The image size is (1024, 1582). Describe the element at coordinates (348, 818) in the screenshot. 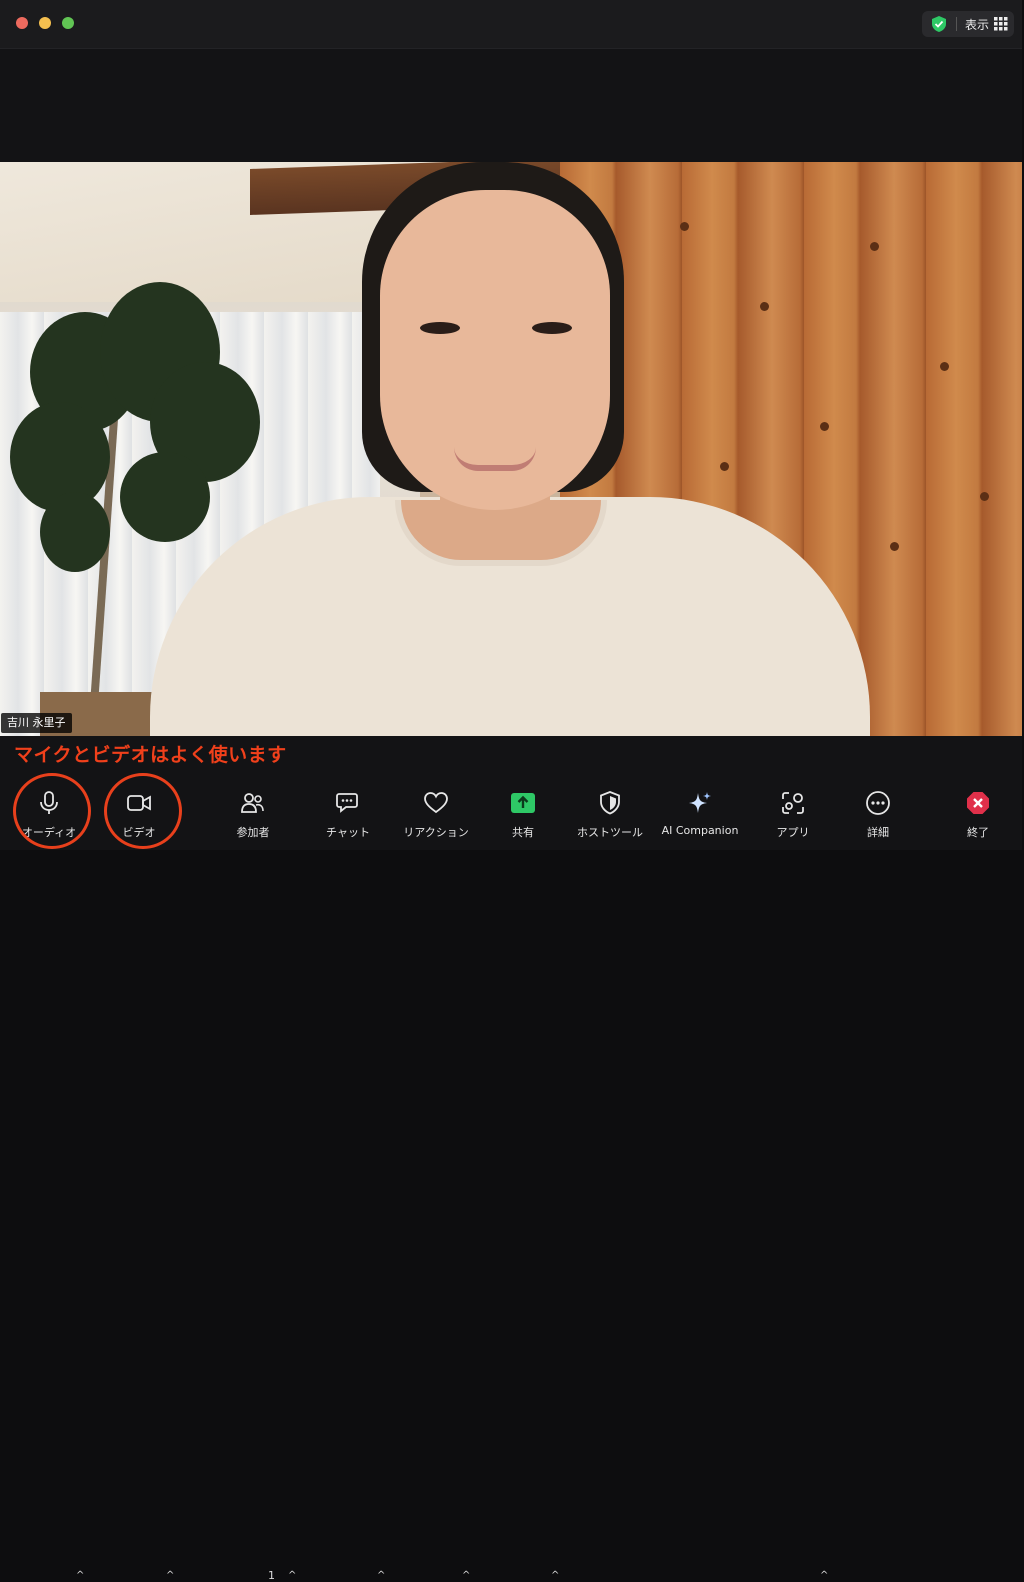

I see `chat-button: チャット` at that location.